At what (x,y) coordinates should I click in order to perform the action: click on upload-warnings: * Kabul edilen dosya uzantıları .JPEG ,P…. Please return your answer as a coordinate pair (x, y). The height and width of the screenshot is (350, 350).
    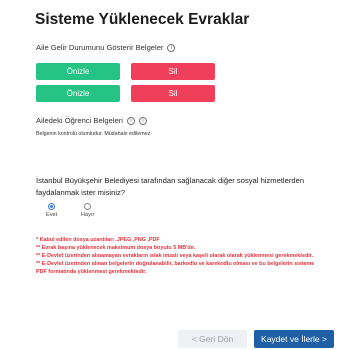
    Looking at the image, I should click on (181, 256).